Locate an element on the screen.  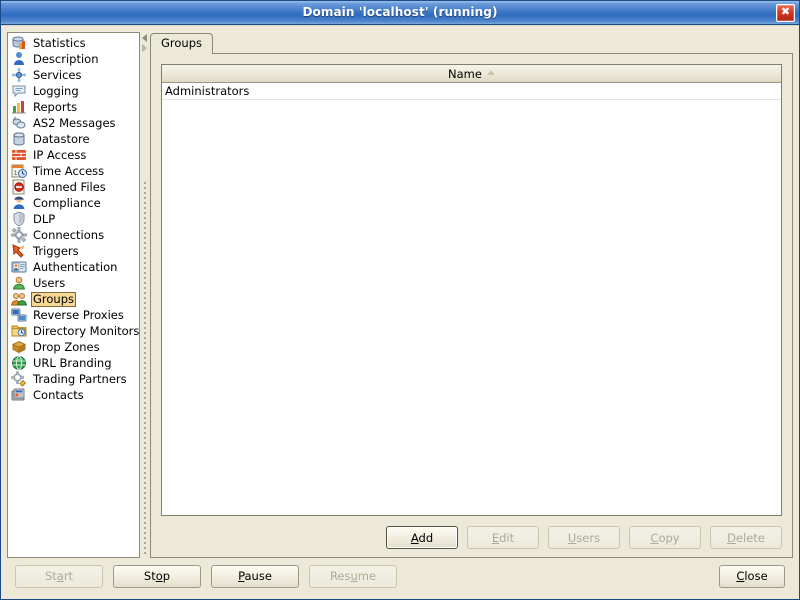
sidebar-item-users: Users is located at coordinates (73, 283).